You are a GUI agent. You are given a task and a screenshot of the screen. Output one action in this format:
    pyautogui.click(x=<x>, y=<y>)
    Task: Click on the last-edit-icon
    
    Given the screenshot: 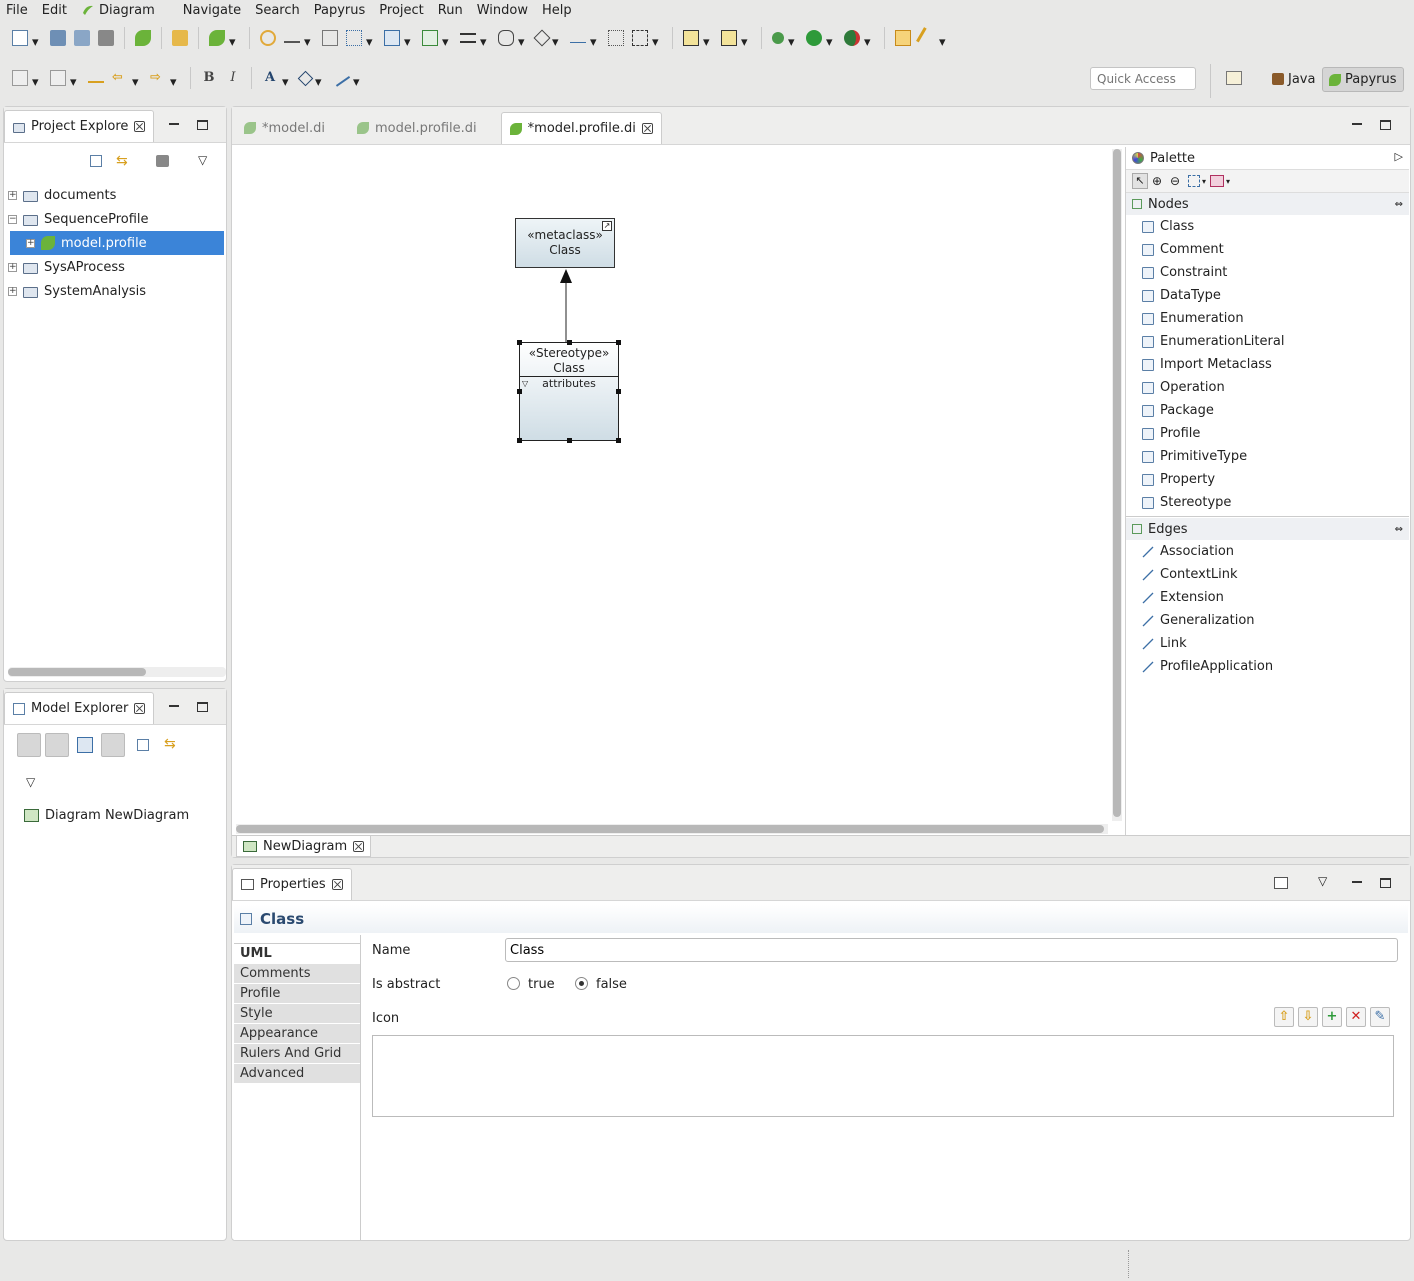 What is the action you would take?
    pyautogui.click(x=96, y=78)
    